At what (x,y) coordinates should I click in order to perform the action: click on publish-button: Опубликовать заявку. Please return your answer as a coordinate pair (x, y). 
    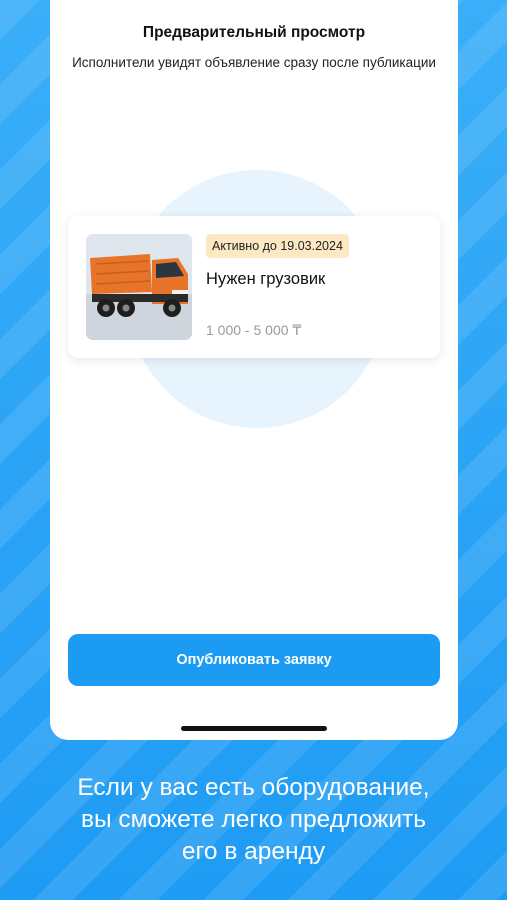
    Looking at the image, I should click on (254, 660).